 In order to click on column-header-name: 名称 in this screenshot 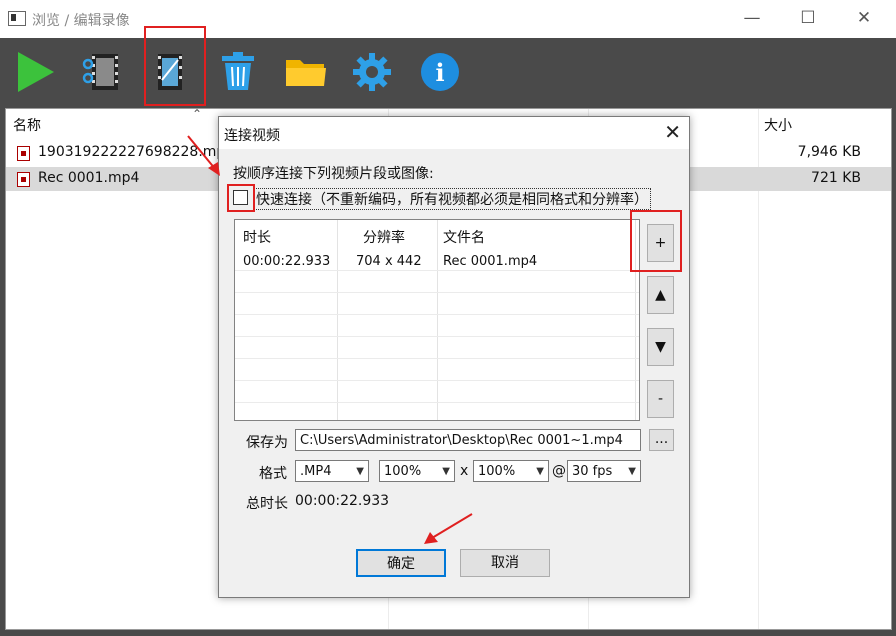, I will do `click(27, 125)`.